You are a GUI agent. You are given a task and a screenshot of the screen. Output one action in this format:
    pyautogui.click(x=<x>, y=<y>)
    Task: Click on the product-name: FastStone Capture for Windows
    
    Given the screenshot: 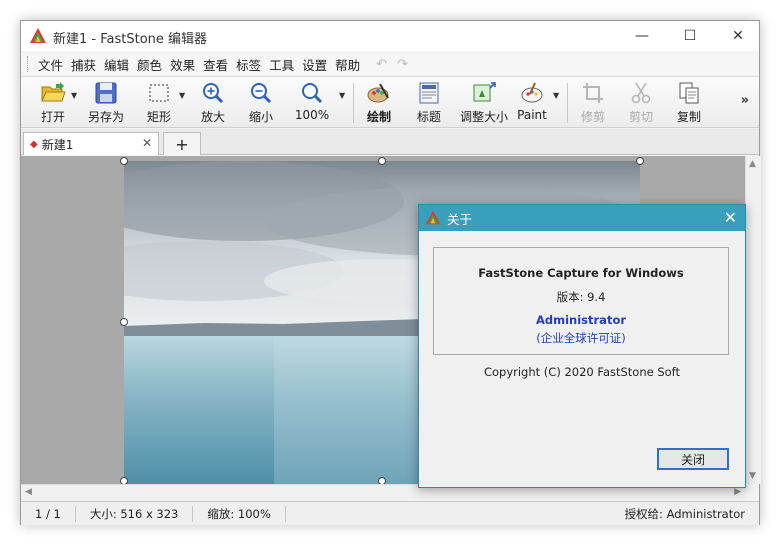 What is the action you would take?
    pyautogui.click(x=581, y=273)
    